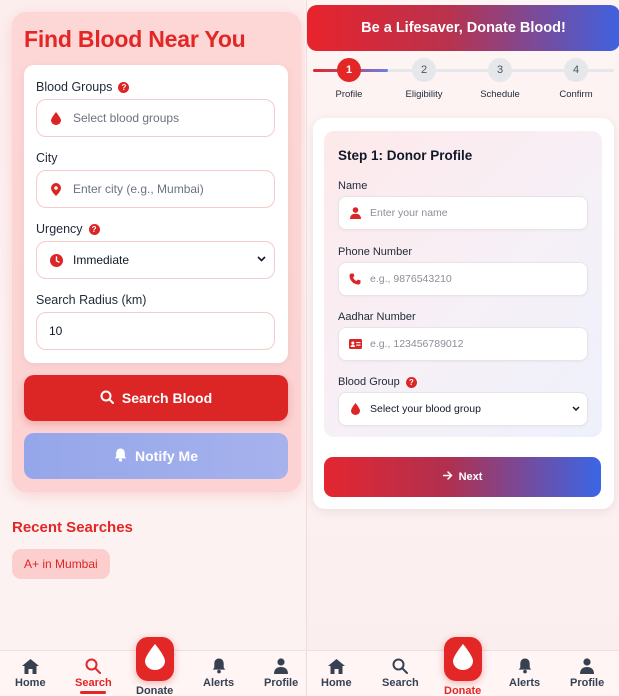 The width and height of the screenshot is (619, 696). What do you see at coordinates (409, 213) in the screenshot?
I see `name-placeholder: Enter your name` at bounding box center [409, 213].